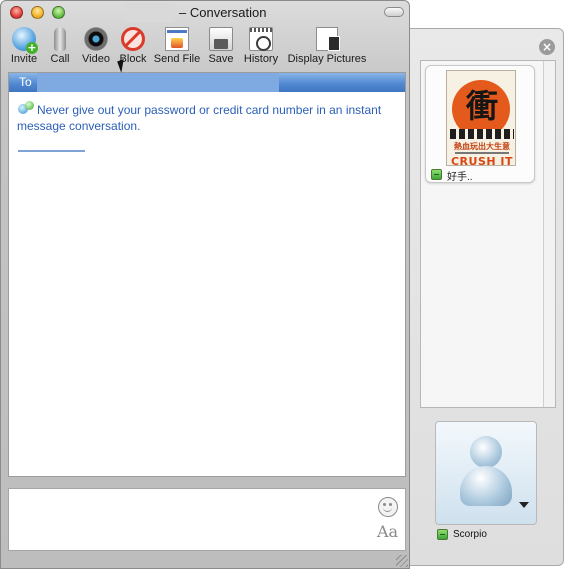 The height and width of the screenshot is (569, 566). What do you see at coordinates (58, 12) in the screenshot?
I see `window-zoom-button` at bounding box center [58, 12].